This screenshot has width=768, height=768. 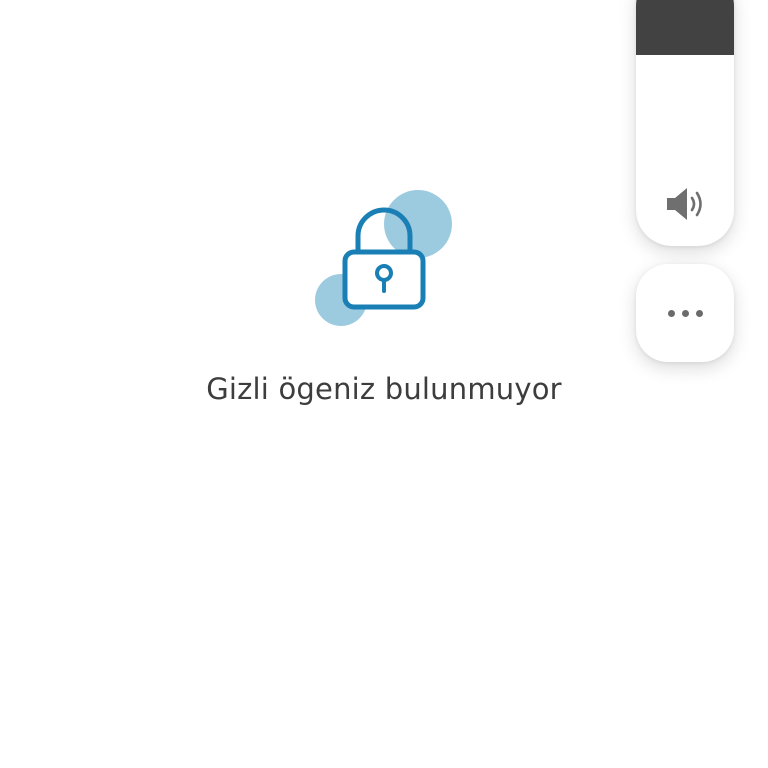 I want to click on volume-panel, so click(x=685, y=123).